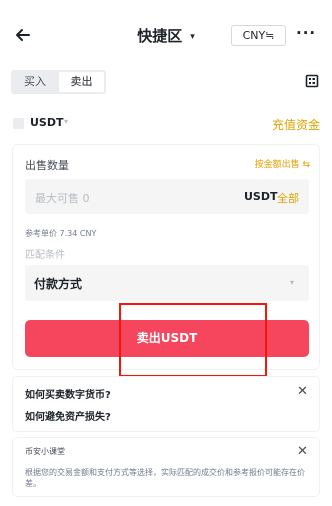  What do you see at coordinates (35, 82) in the screenshot?
I see `tab-buy: 买入` at bounding box center [35, 82].